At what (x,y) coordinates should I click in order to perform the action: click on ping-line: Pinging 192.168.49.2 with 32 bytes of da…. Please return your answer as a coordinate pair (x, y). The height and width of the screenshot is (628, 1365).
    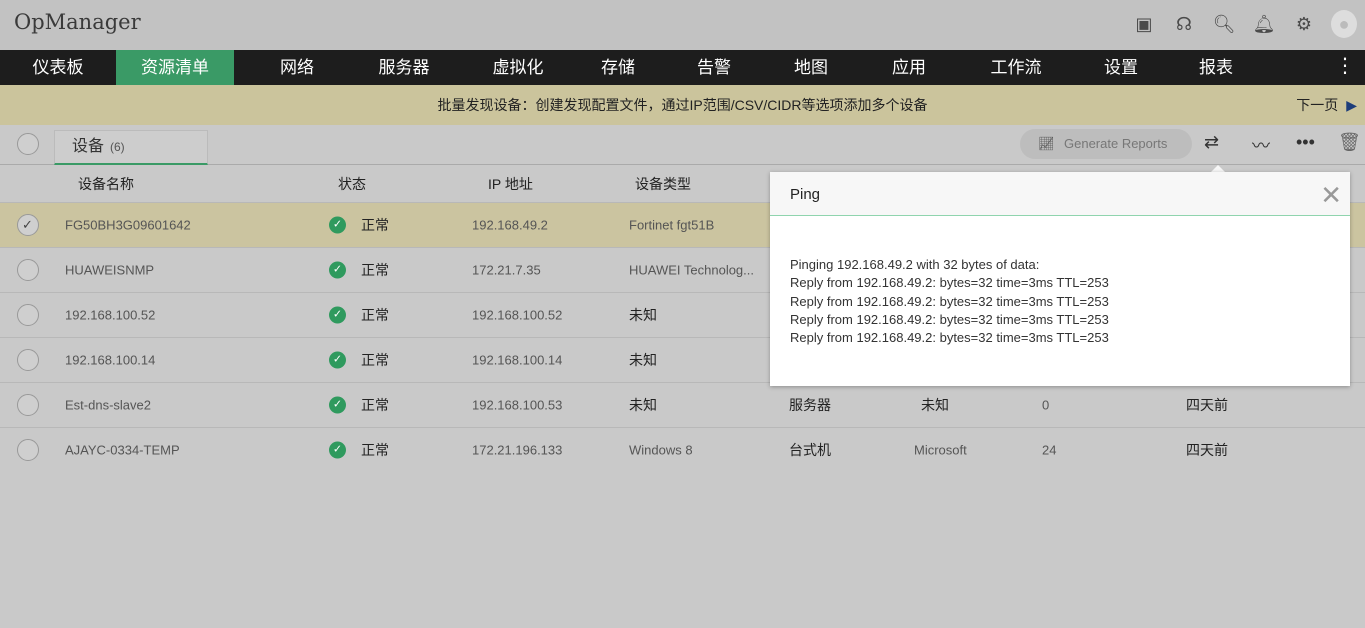
    Looking at the image, I should click on (915, 264).